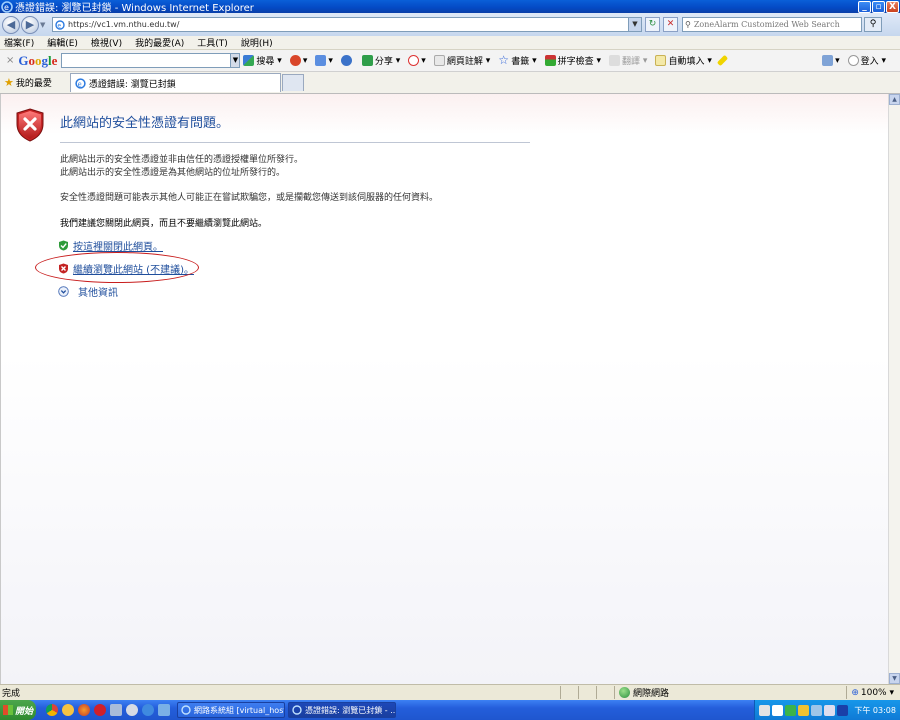  Describe the element at coordinates (321, 60) in the screenshot. I see `plus-icon` at that location.